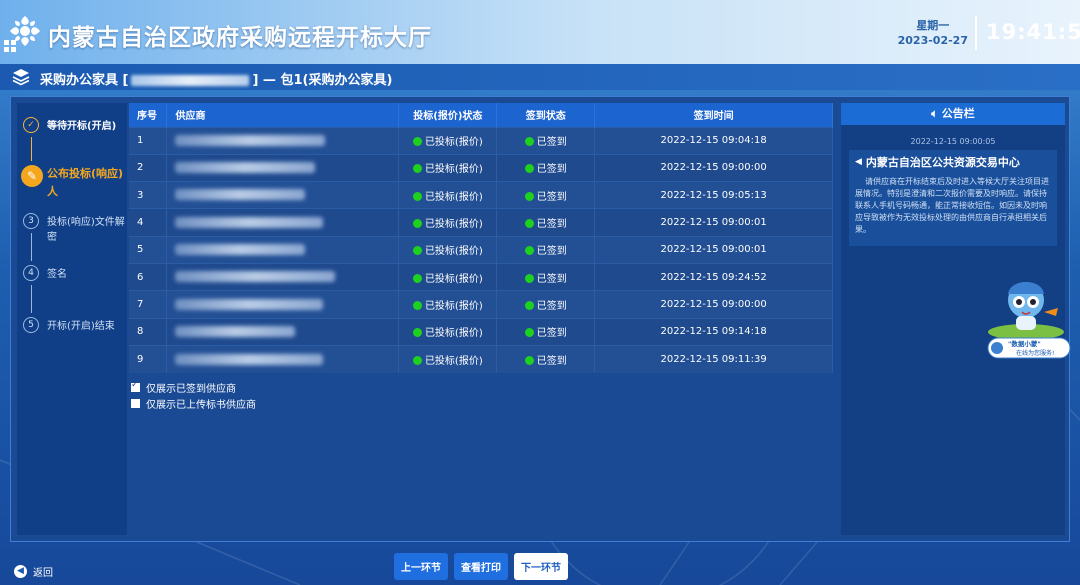  Describe the element at coordinates (10, 46) in the screenshot. I see `grid-menu-icon` at that location.